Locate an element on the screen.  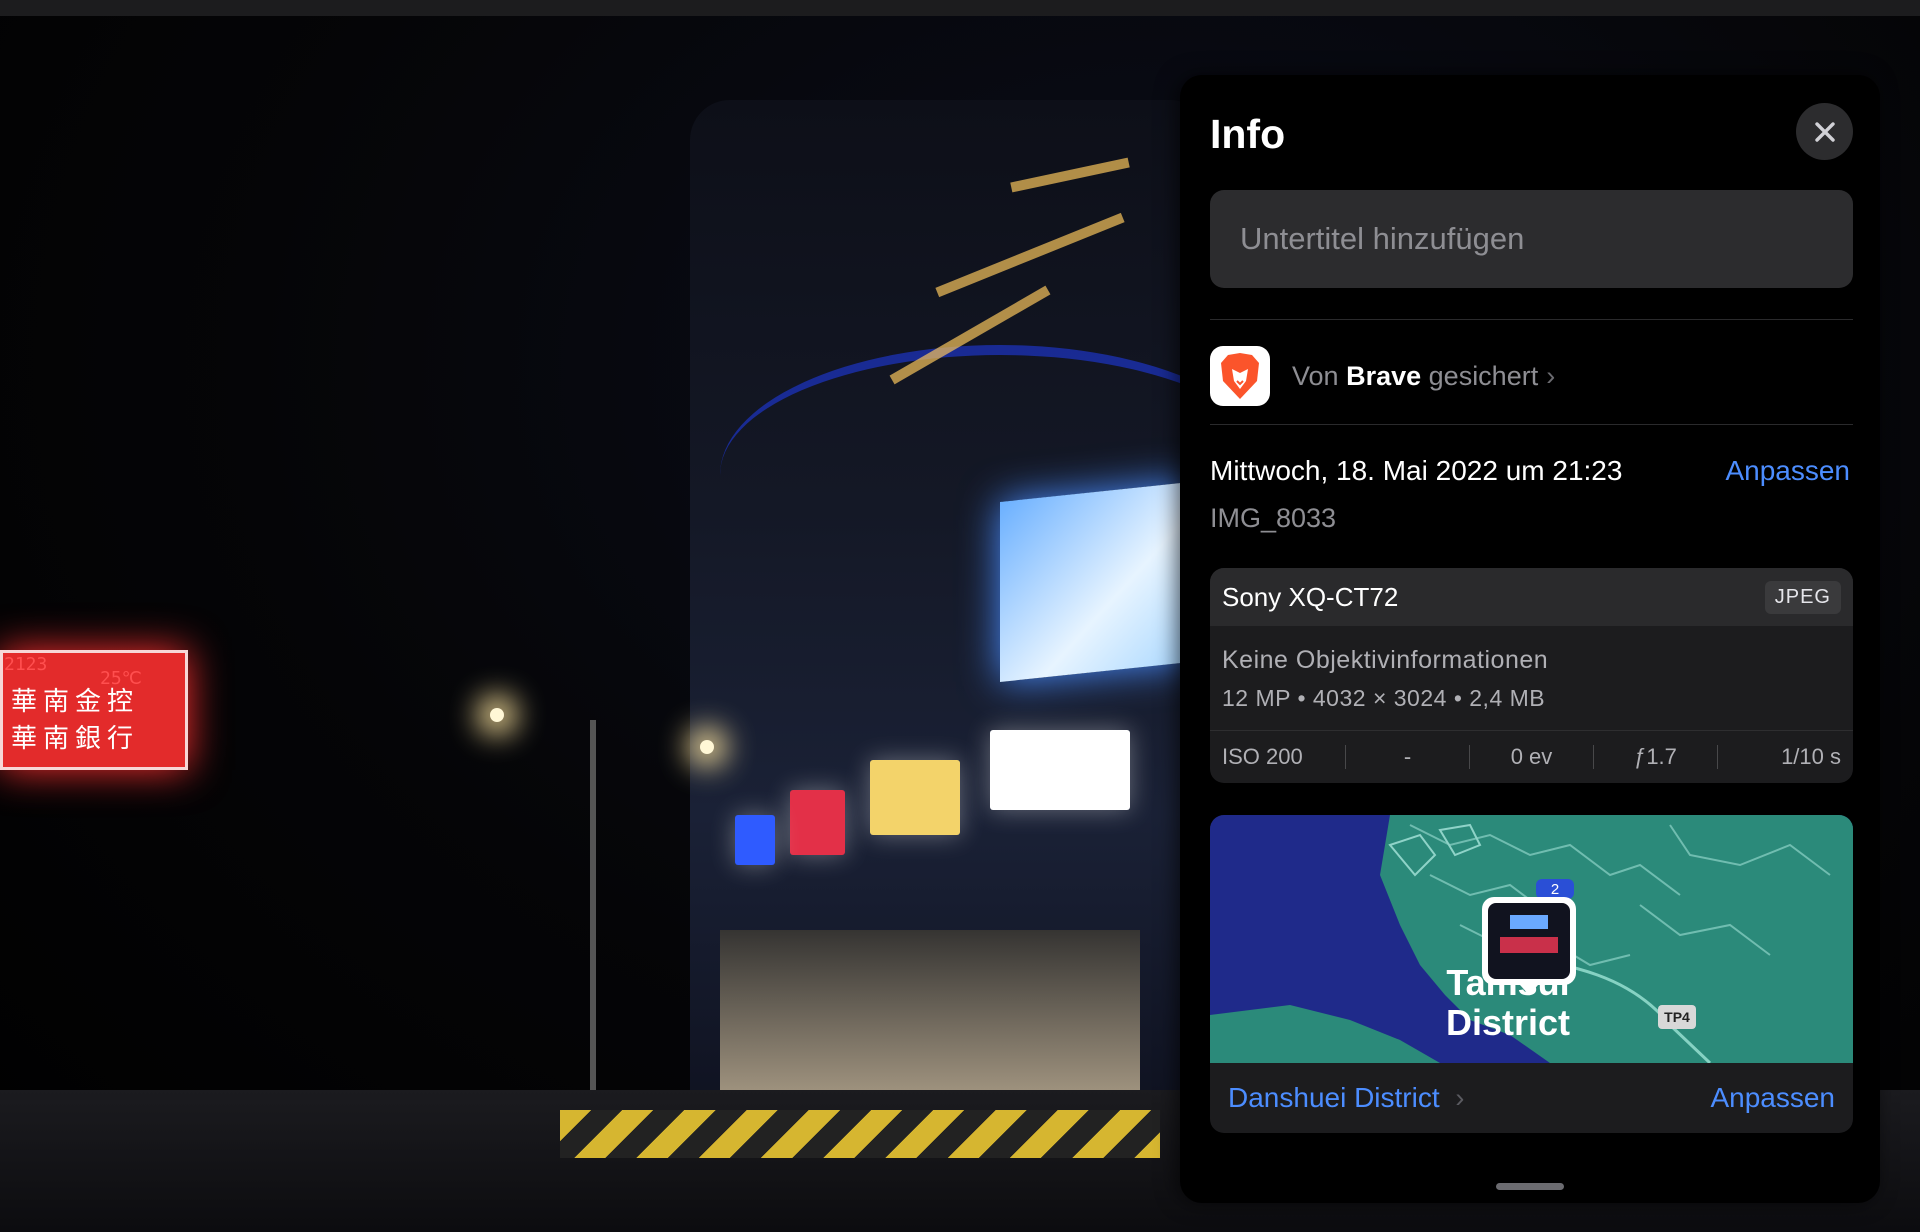
location-footer: Danshuei District › Anpassen is located at coordinates (1531, 1098).